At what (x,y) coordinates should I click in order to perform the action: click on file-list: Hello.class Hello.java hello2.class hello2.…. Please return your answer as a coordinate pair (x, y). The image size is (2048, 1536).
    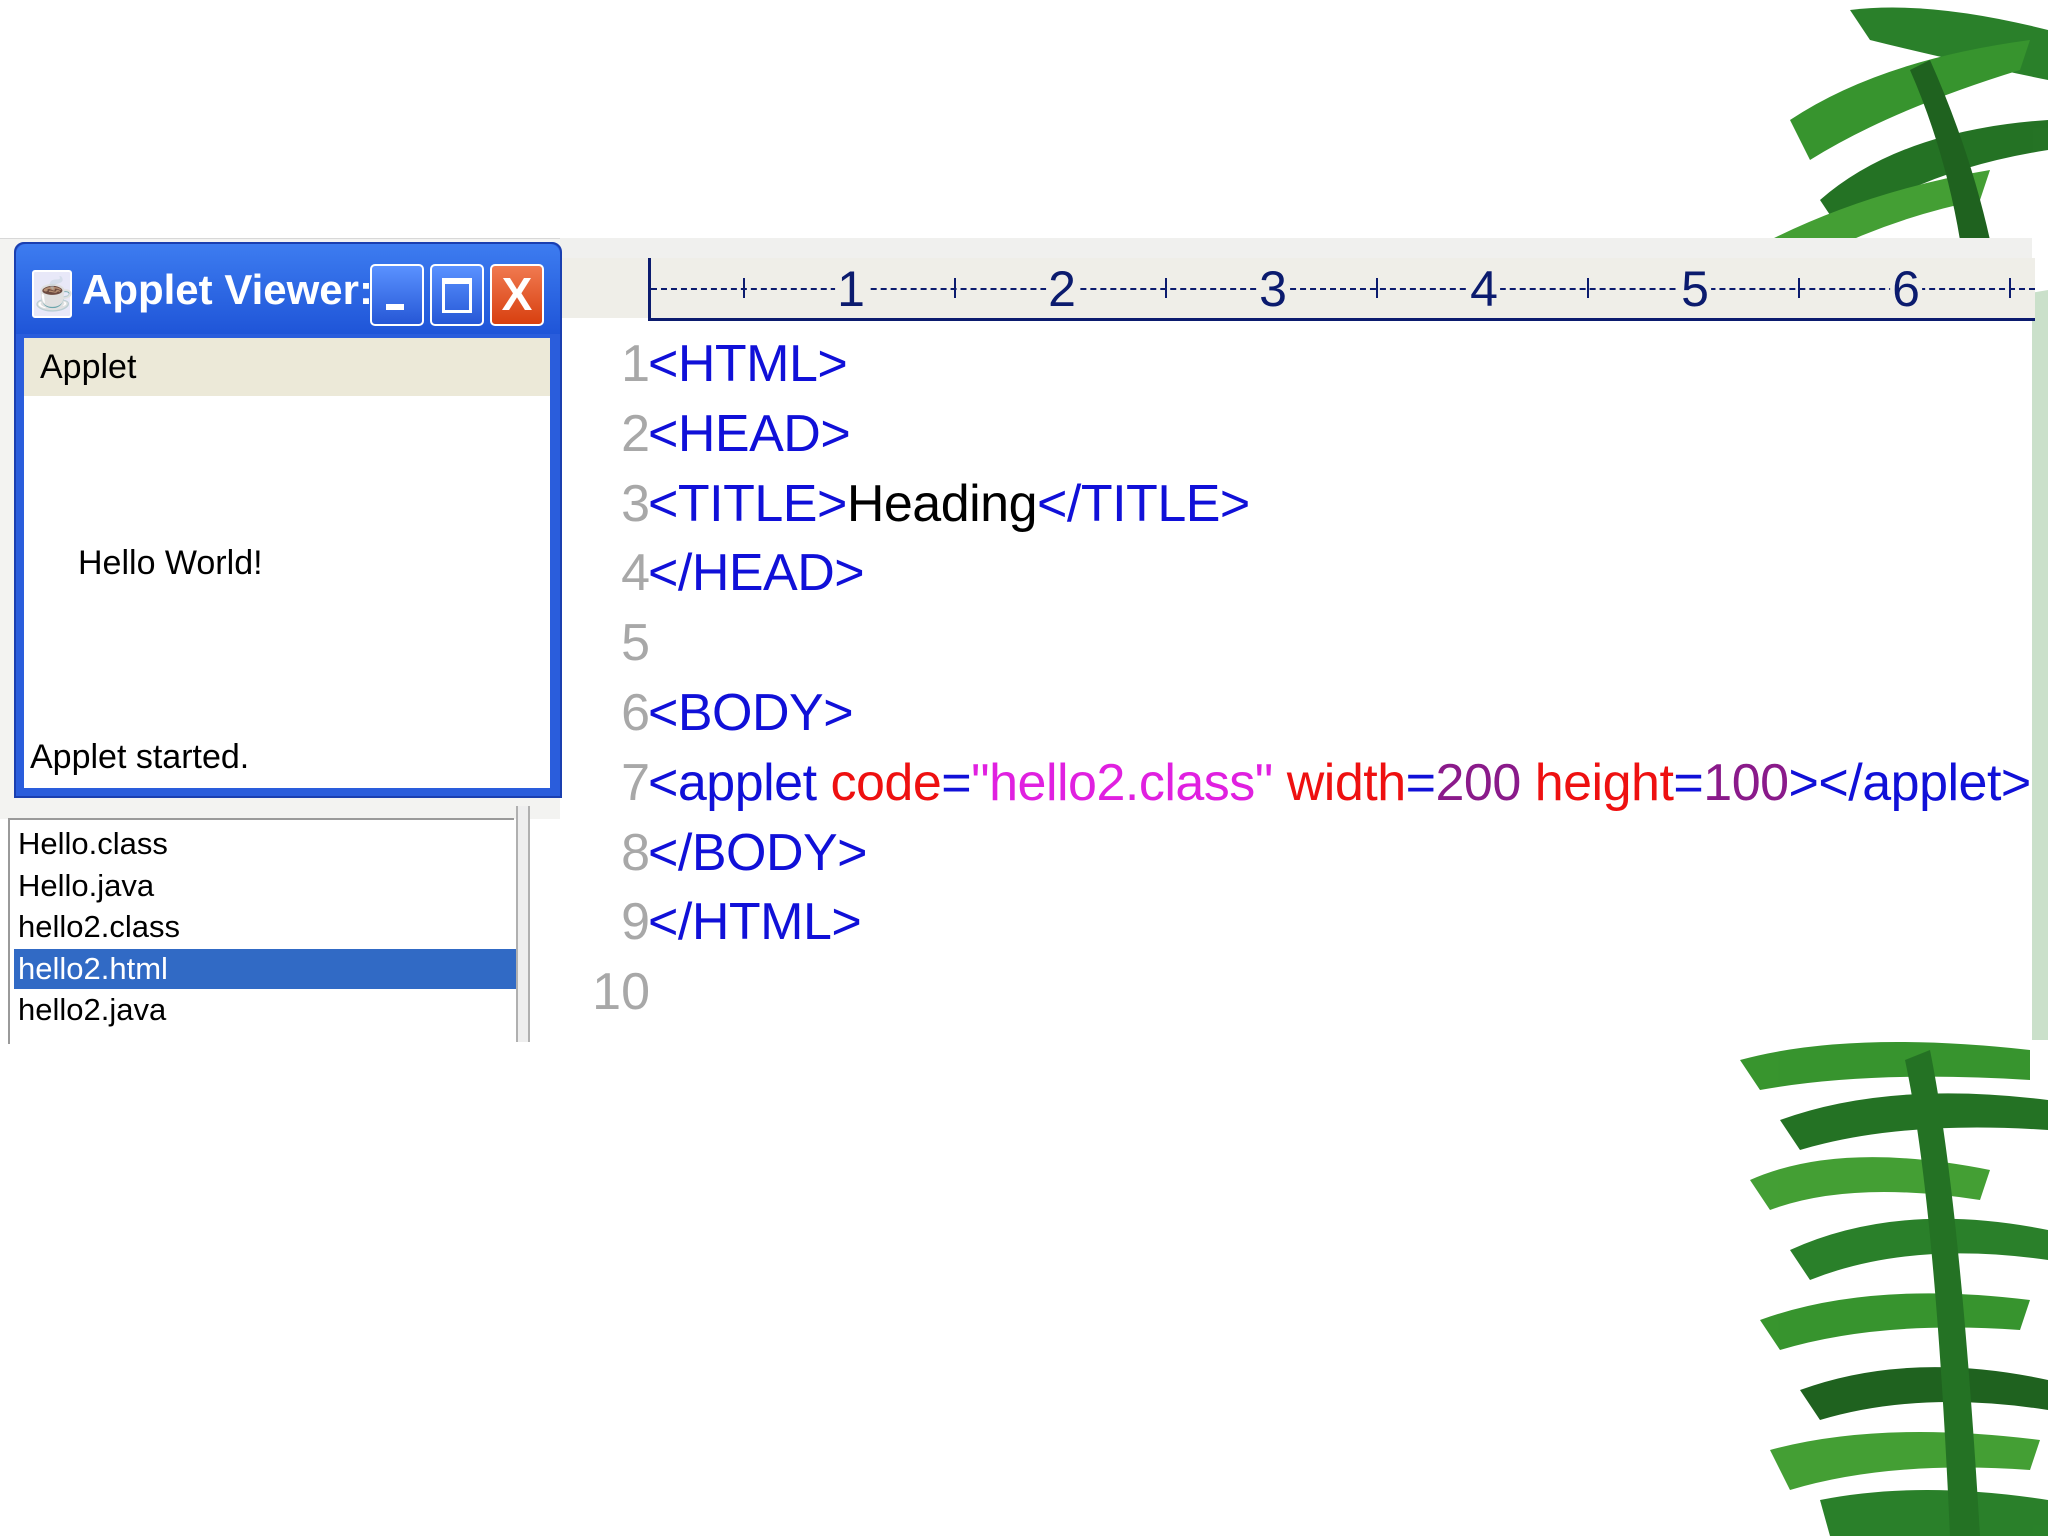
    Looking at the image, I should click on (262, 931).